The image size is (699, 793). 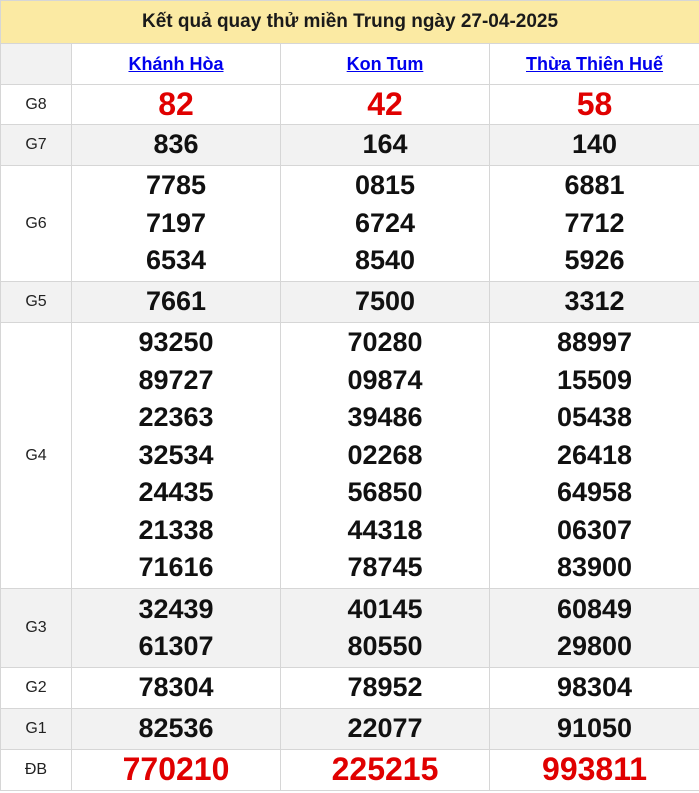 I want to click on prize-number: 78745, so click(x=385, y=567).